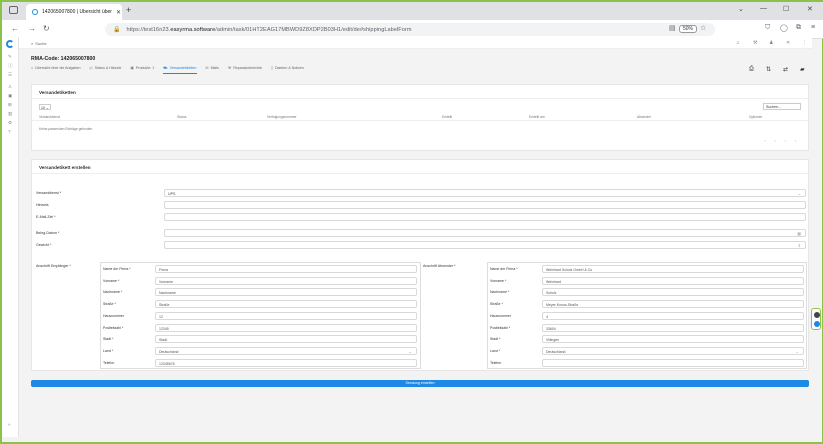  What do you see at coordinates (738, 43) in the screenshot?
I see `bell-icon: ♫` at bounding box center [738, 43].